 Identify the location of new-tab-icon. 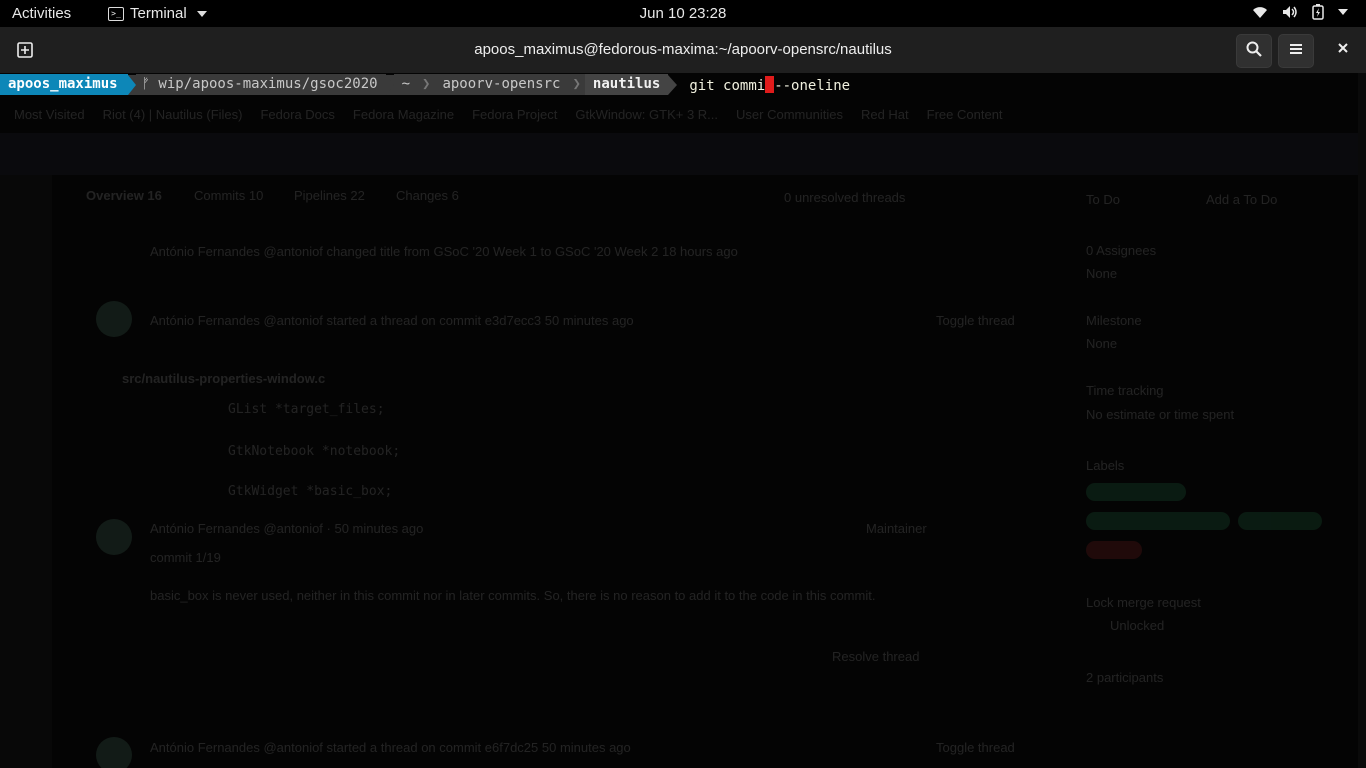
(25, 50).